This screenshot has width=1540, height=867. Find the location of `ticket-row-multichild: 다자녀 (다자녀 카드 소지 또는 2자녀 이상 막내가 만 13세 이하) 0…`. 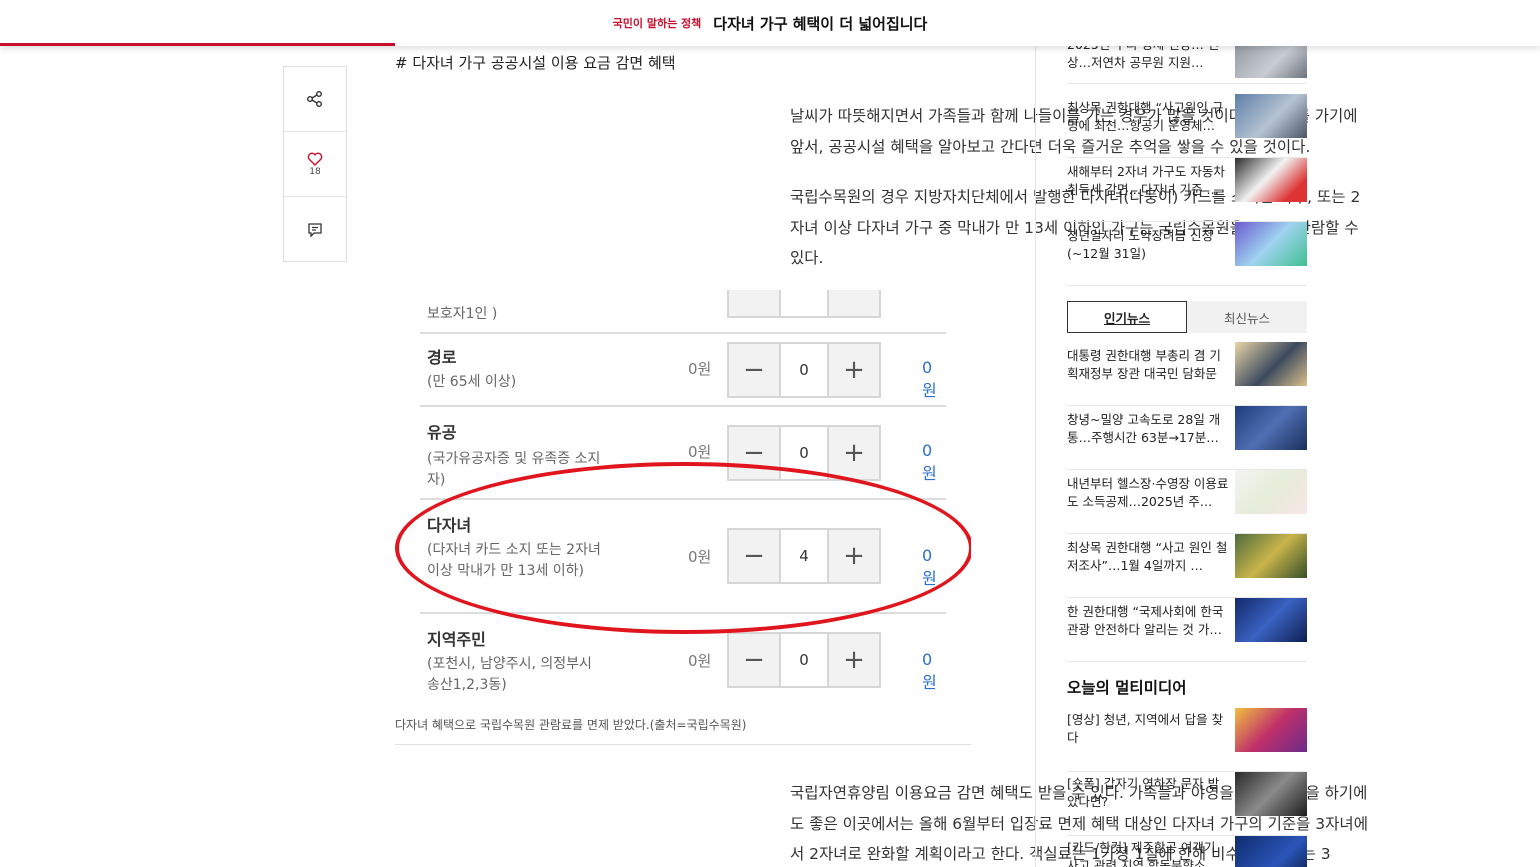

ticket-row-multichild: 다자녀 (다자녀 카드 소지 또는 2자녀 이상 막내가 만 13세 이하) 0… is located at coordinates (683, 557).